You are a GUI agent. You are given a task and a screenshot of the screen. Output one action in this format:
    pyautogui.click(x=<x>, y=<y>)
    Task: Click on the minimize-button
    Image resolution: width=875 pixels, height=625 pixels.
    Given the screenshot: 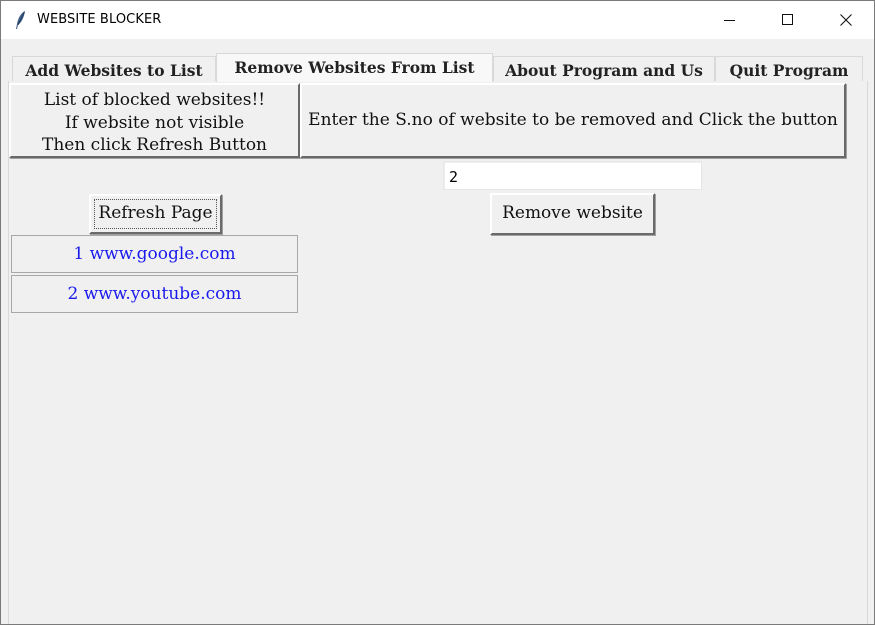 What is the action you would take?
    pyautogui.click(x=730, y=20)
    